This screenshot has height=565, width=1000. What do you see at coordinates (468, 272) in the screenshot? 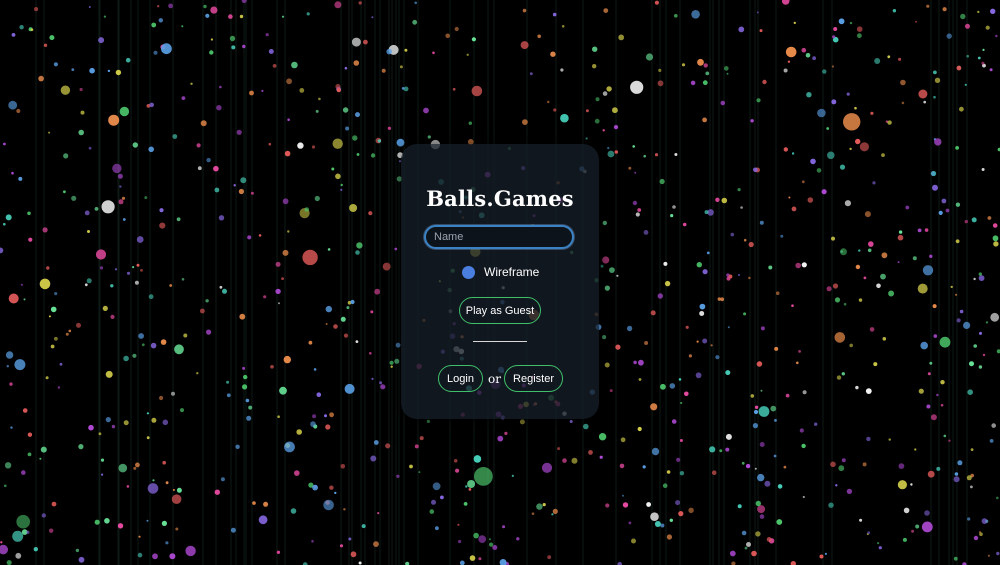
I see `wireframe-toggle-icon` at bounding box center [468, 272].